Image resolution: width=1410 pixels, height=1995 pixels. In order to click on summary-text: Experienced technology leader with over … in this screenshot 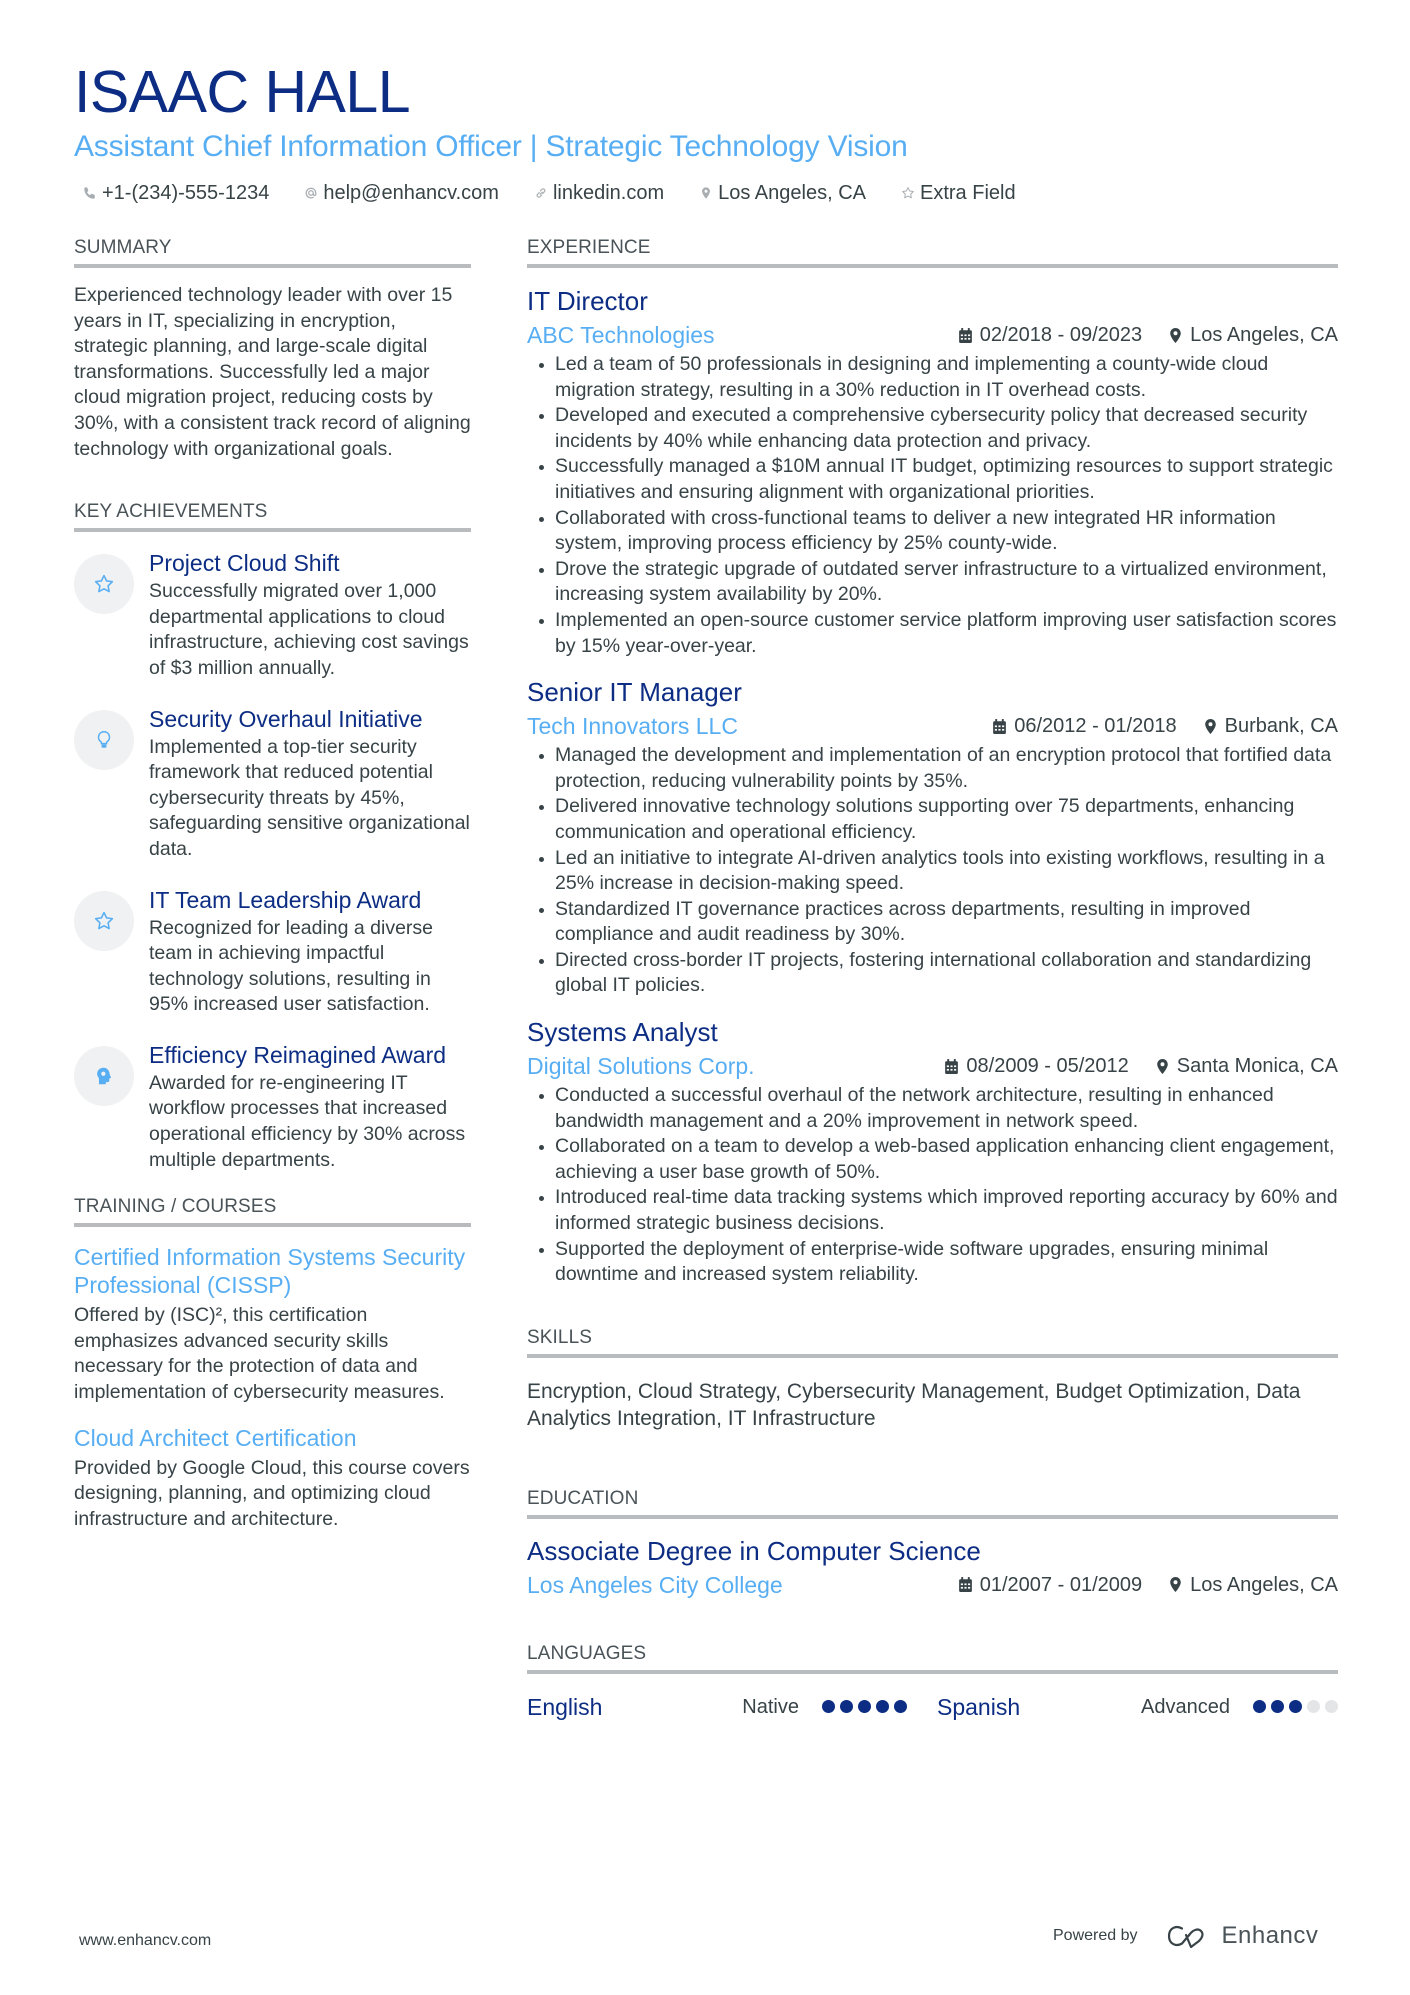, I will do `click(272, 372)`.